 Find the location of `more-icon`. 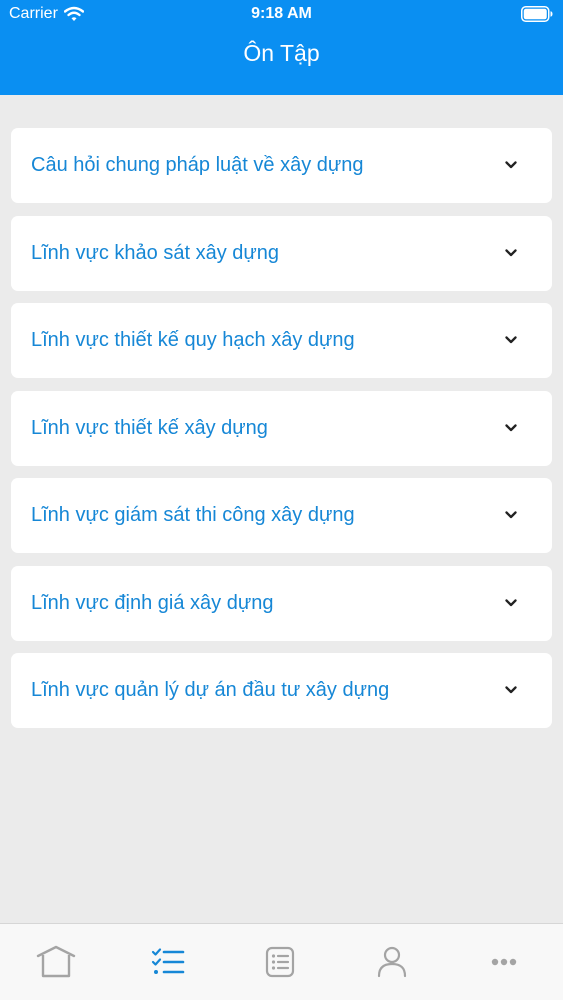

more-icon is located at coordinates (504, 962).